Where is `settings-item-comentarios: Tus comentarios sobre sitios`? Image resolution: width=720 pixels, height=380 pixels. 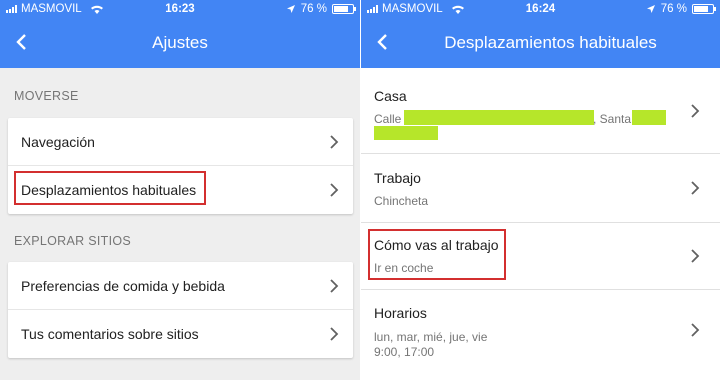 settings-item-comentarios: Tus comentarios sobre sitios is located at coordinates (180, 334).